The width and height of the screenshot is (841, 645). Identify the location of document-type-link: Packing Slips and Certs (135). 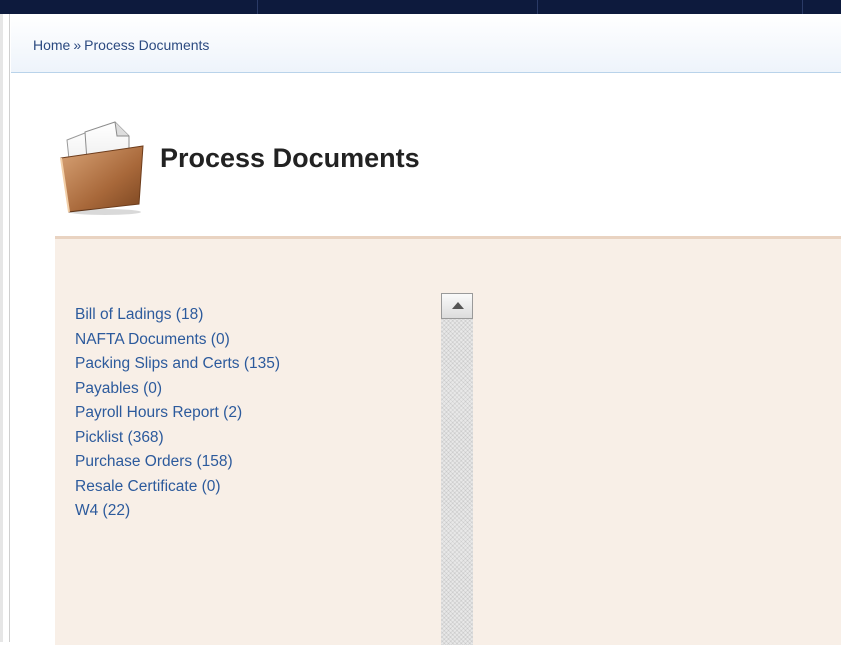
(177, 363).